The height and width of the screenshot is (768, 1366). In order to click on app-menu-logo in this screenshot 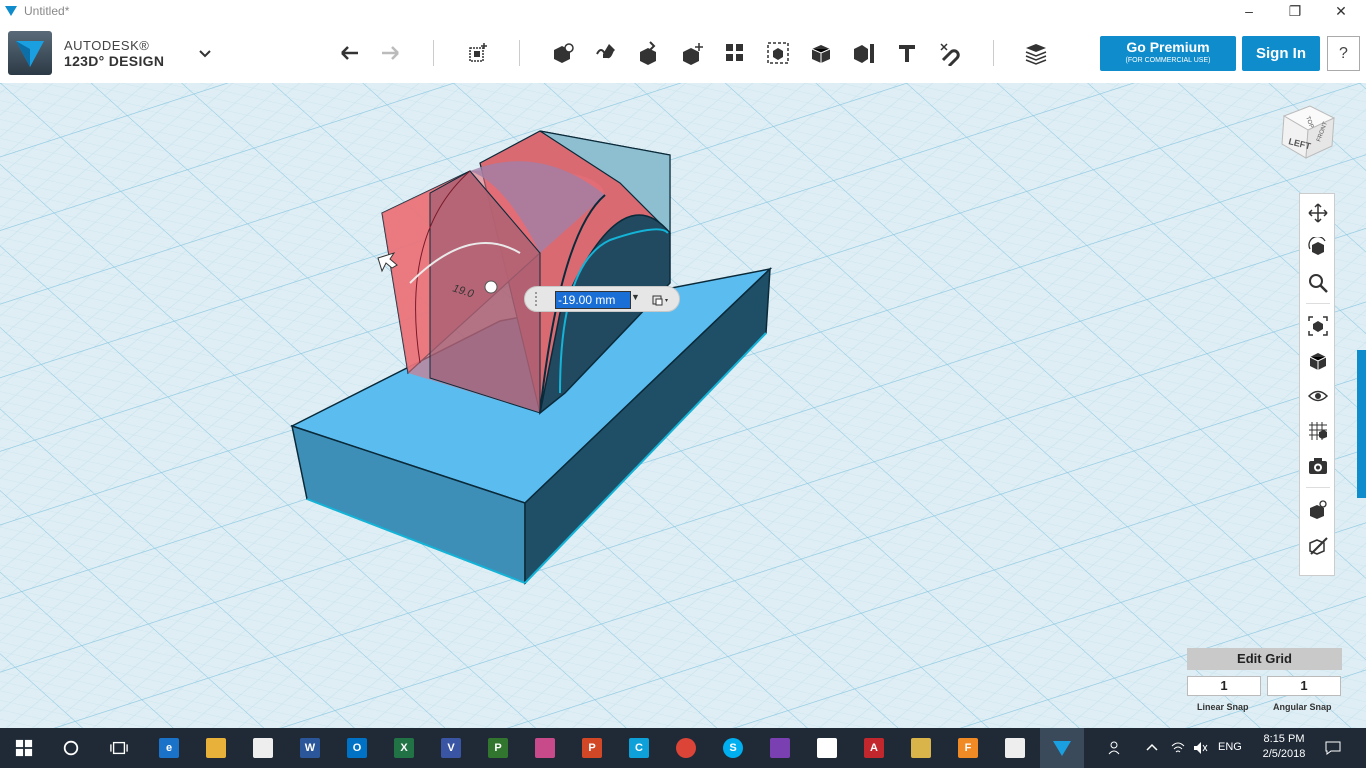, I will do `click(30, 53)`.